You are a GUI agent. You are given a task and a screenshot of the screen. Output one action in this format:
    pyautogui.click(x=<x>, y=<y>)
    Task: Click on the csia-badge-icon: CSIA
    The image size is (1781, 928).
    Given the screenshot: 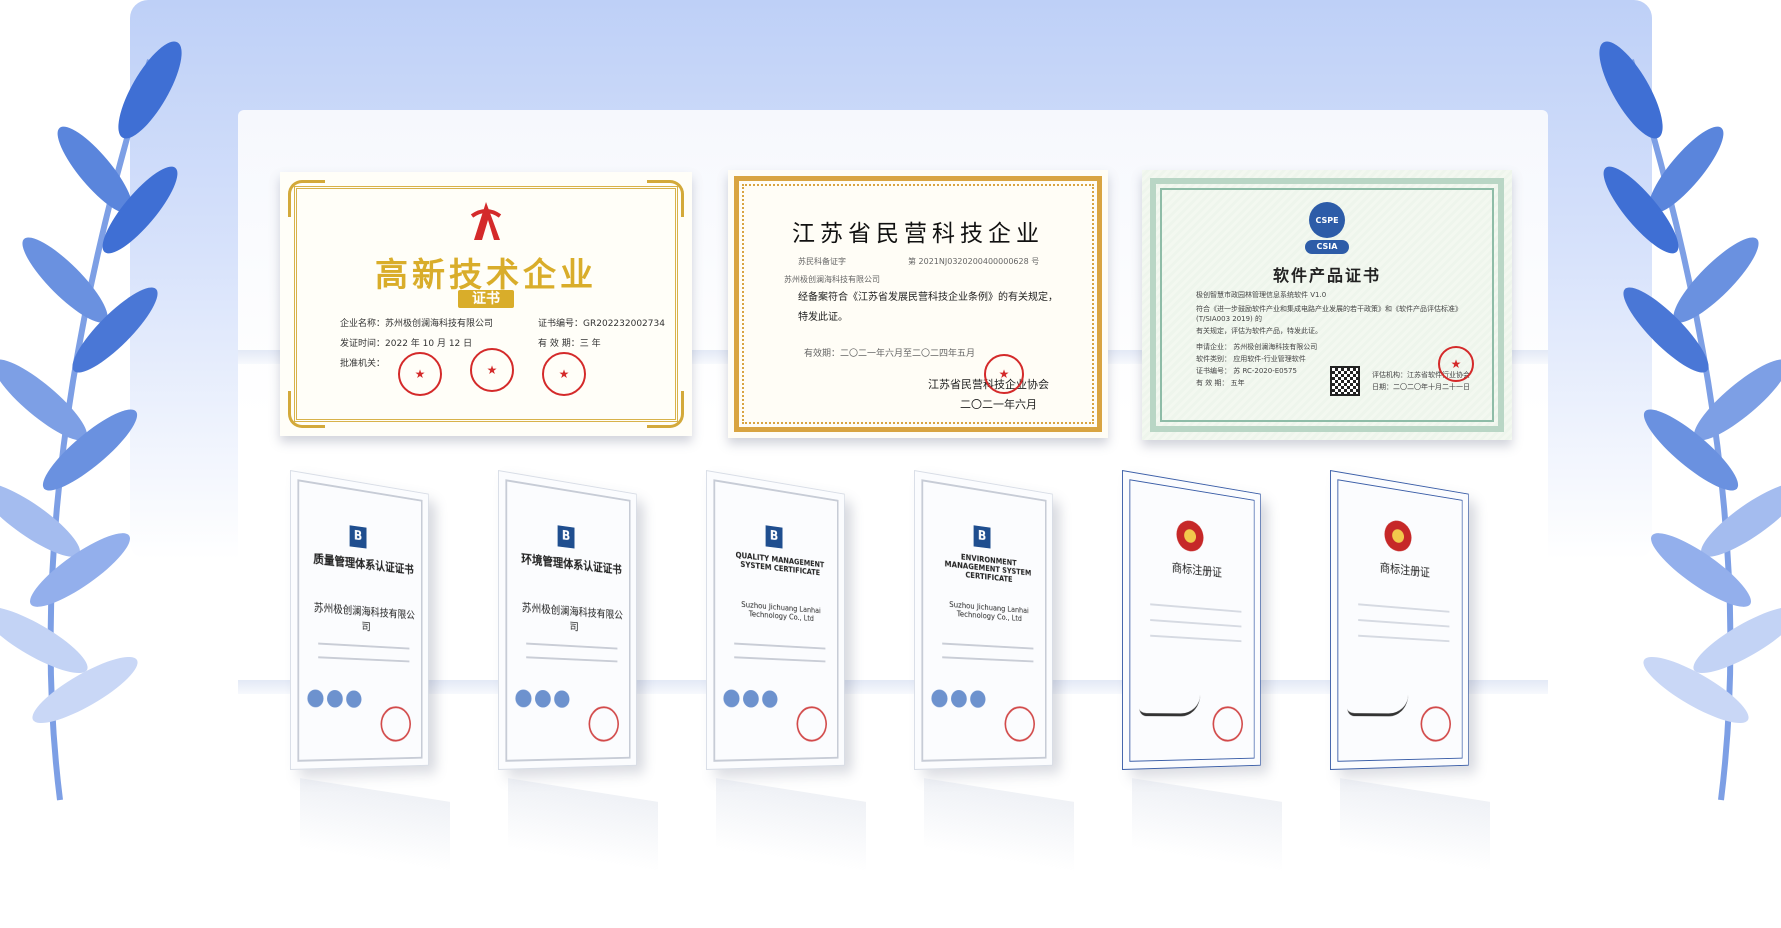 What is the action you would take?
    pyautogui.click(x=1327, y=247)
    